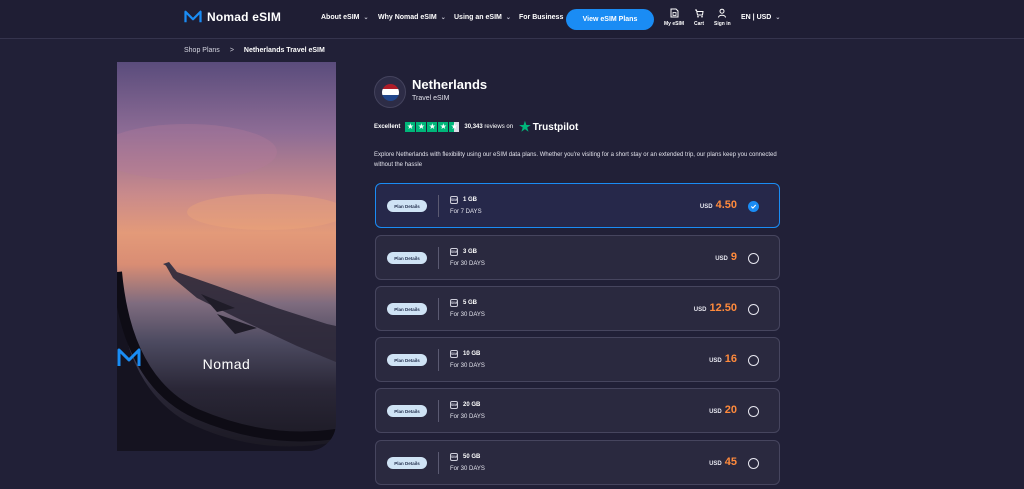  Describe the element at coordinates (730, 462) in the screenshot. I see `plan-amount: 45` at that location.